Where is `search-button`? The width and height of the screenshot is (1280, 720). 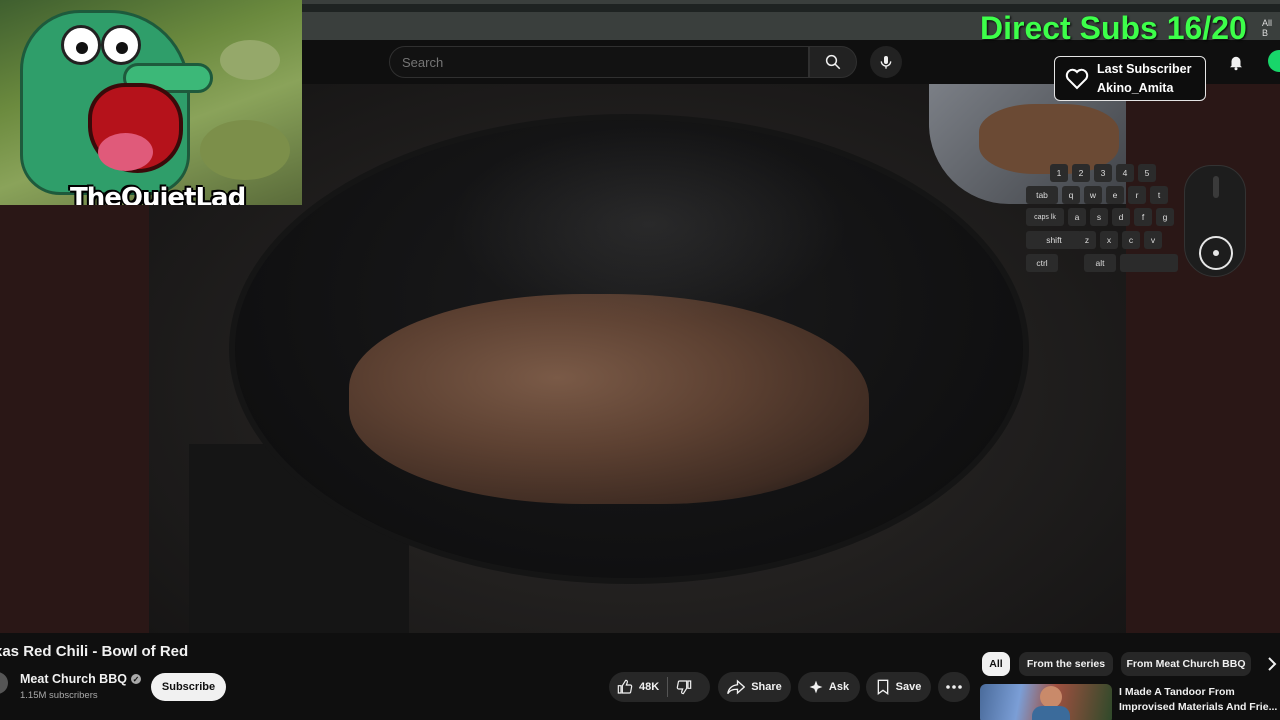 search-button is located at coordinates (833, 62).